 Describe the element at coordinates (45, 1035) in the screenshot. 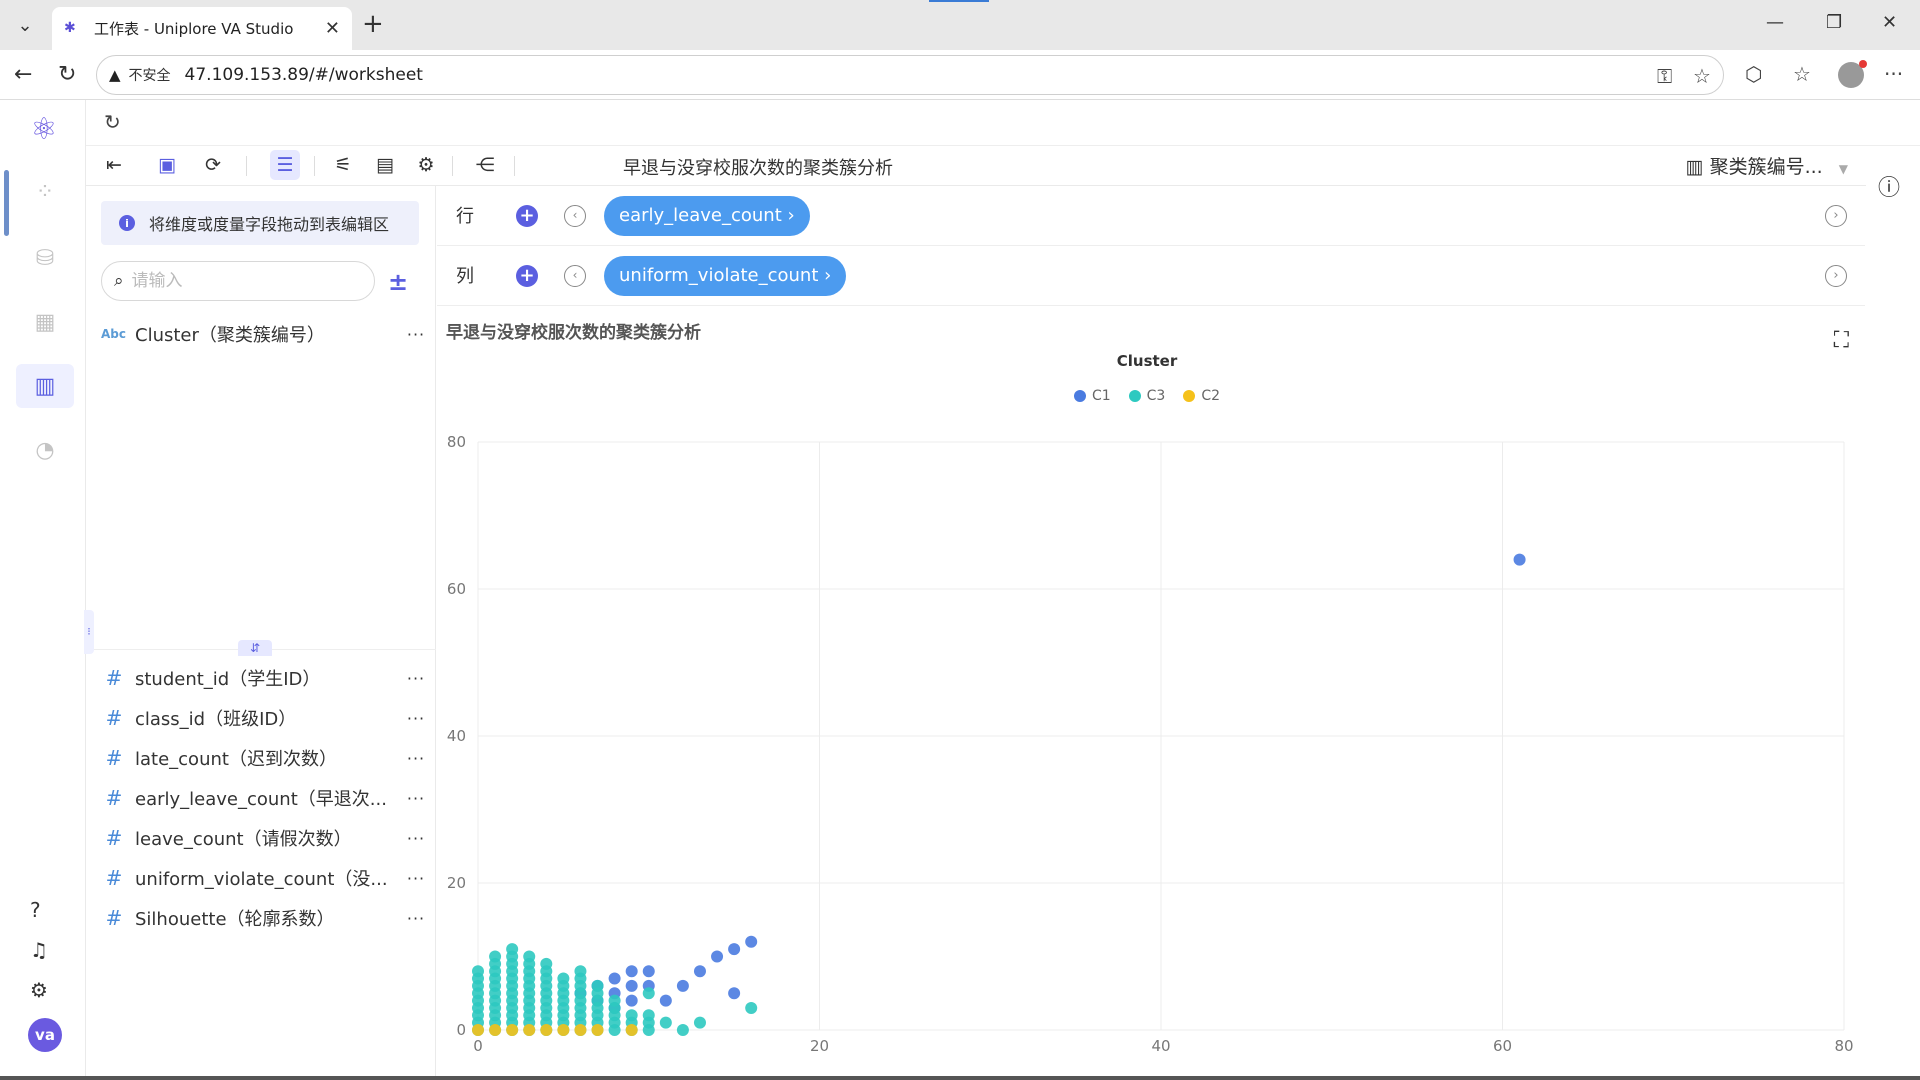

I see `user-avatar: va` at that location.